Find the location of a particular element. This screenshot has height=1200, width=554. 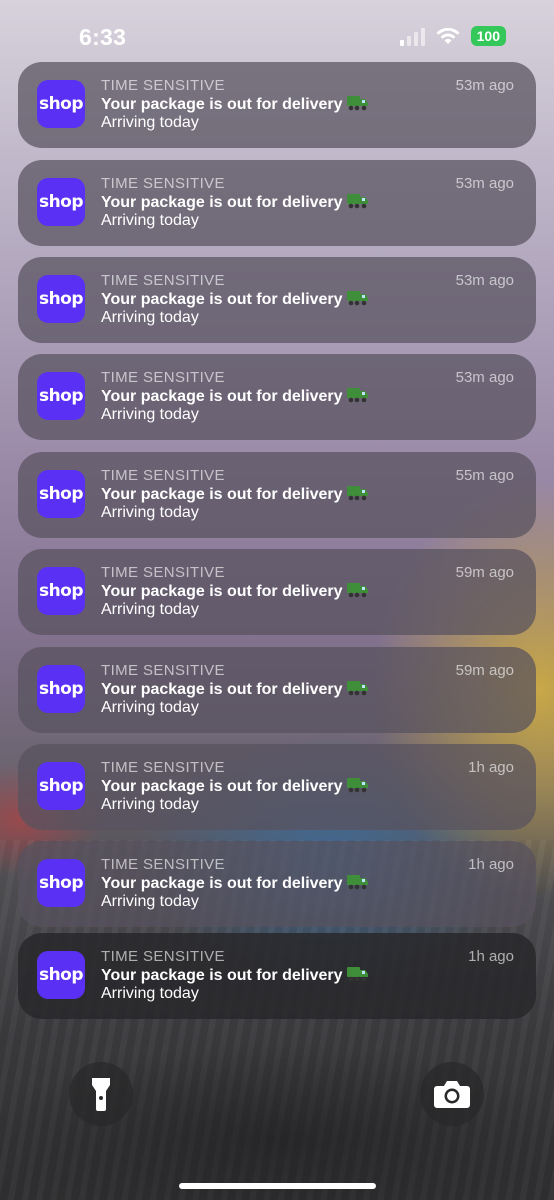

cellular-signal-icon is located at coordinates (412, 36).